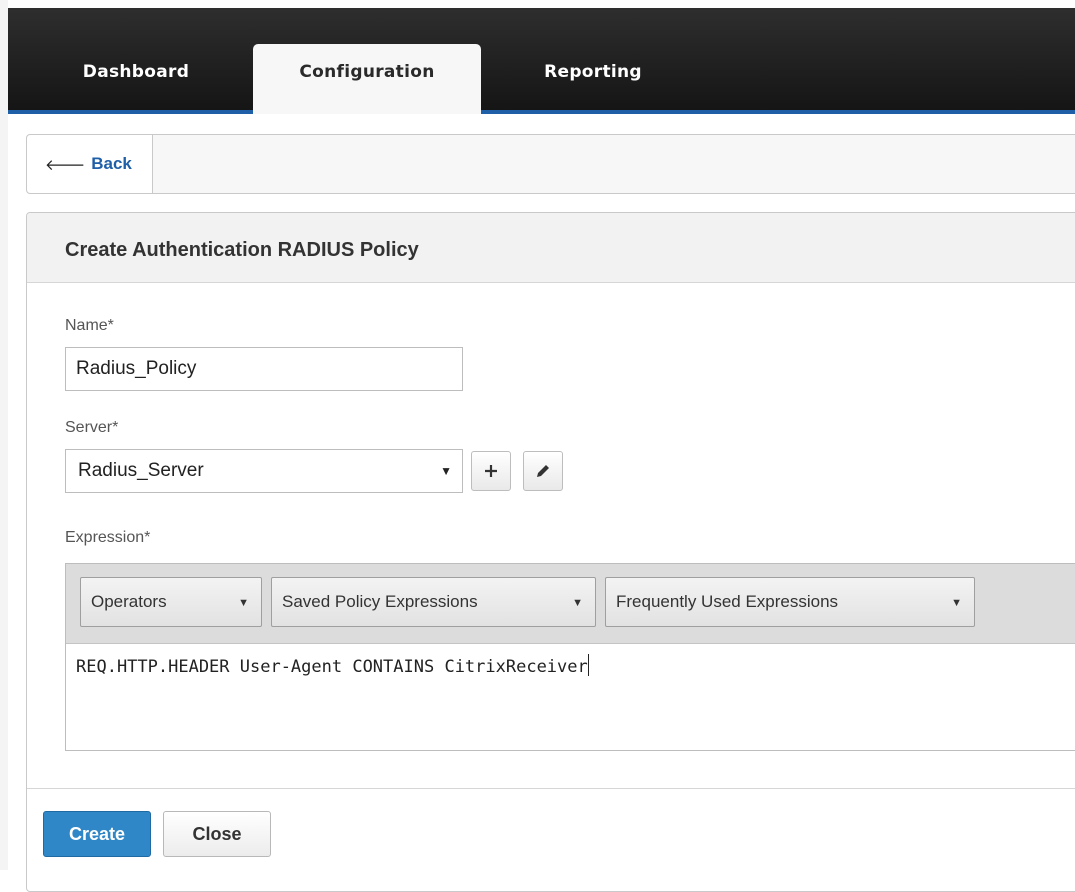 This screenshot has width=1075, height=892. I want to click on text-cursor, so click(588, 665).